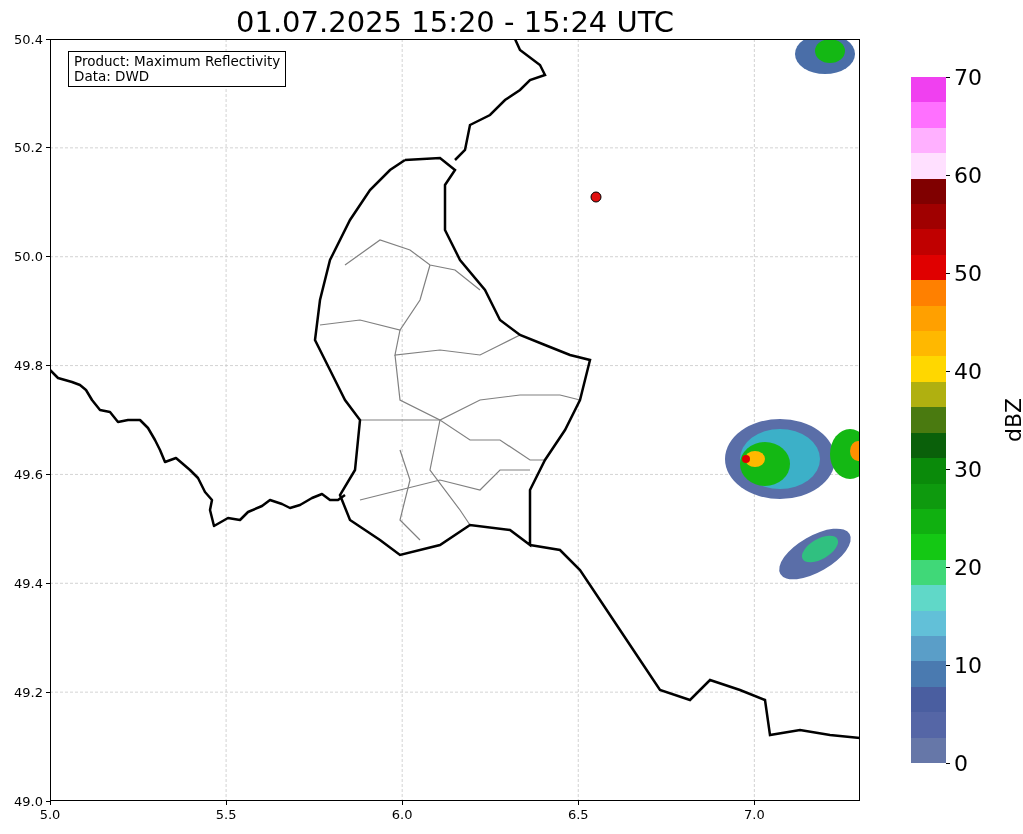 The height and width of the screenshot is (834, 1023). Describe the element at coordinates (968, 469) in the screenshot. I see `colorbar-tick-label: 30` at that location.